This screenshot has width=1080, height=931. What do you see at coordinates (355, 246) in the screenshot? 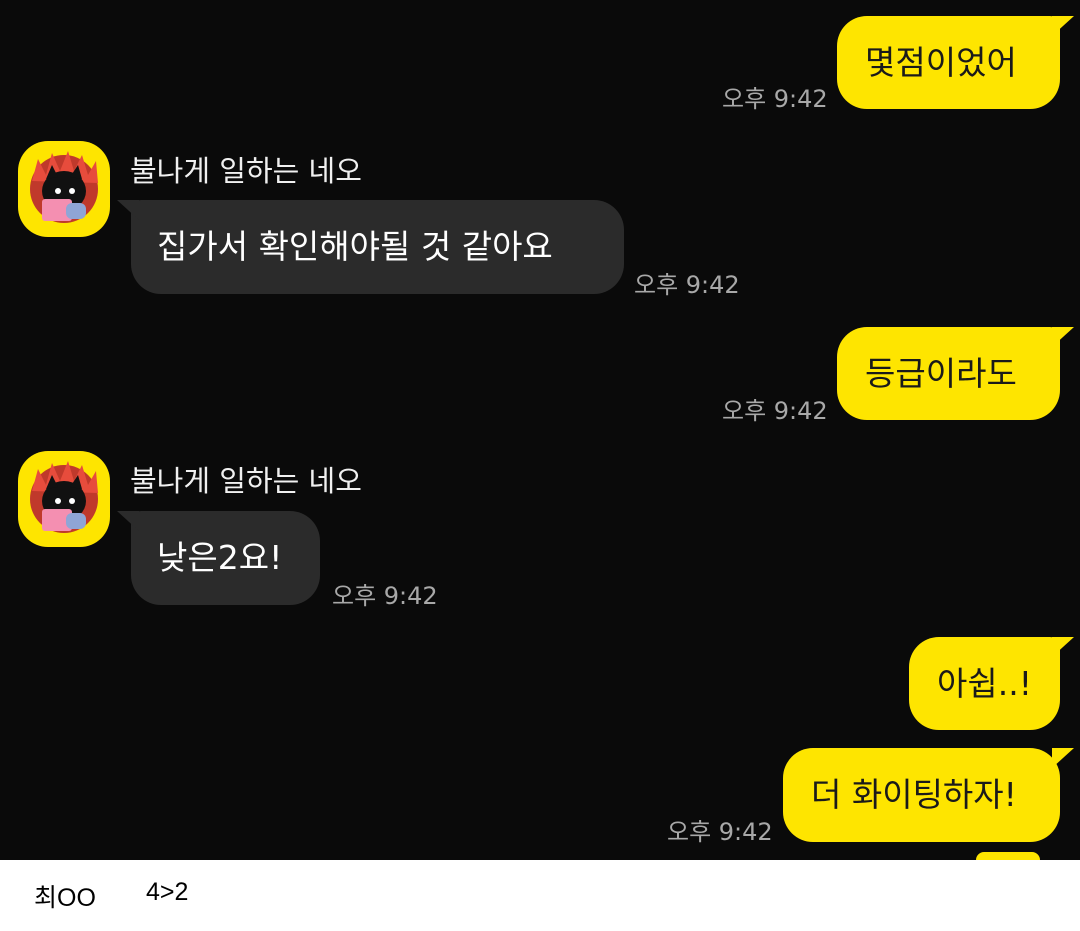
I see `message-text: 집가서 확인해야될 것 같아요` at bounding box center [355, 246].